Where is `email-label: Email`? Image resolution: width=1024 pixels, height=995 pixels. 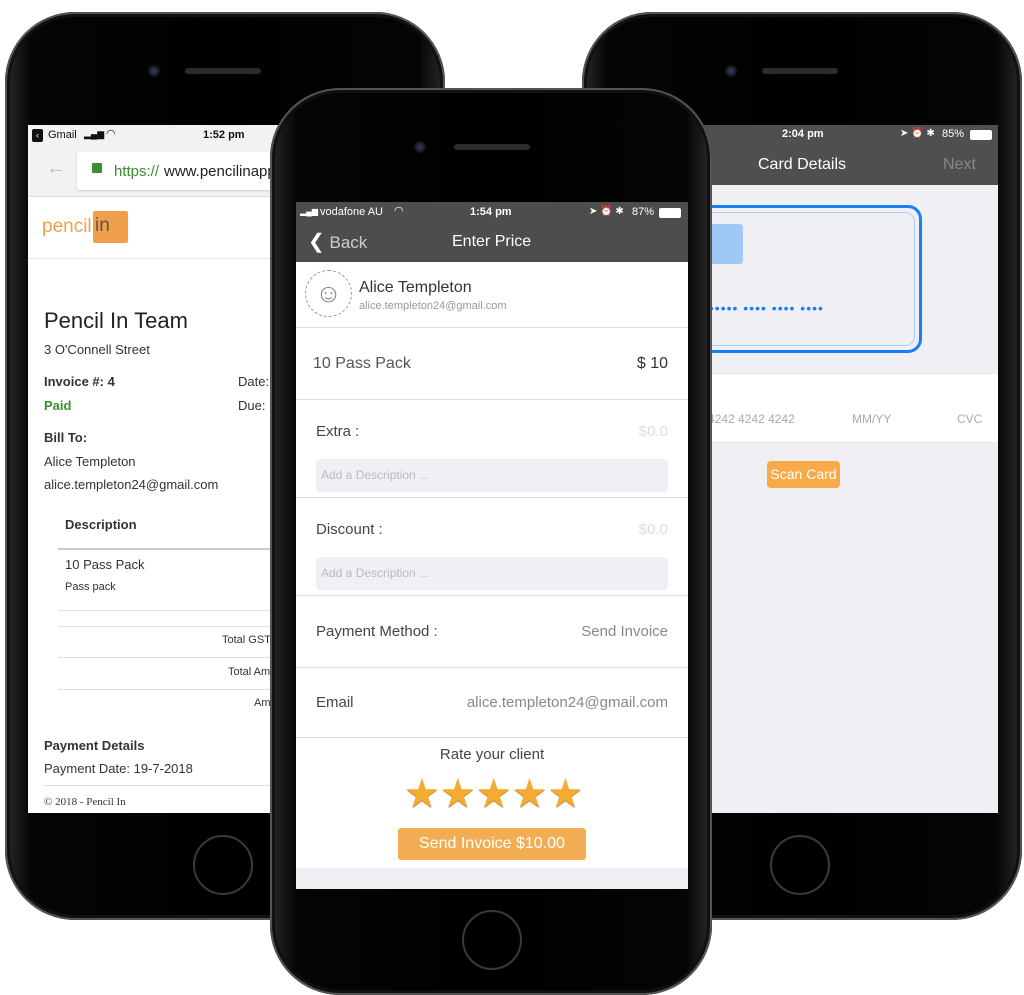
email-label: Email is located at coordinates (335, 702).